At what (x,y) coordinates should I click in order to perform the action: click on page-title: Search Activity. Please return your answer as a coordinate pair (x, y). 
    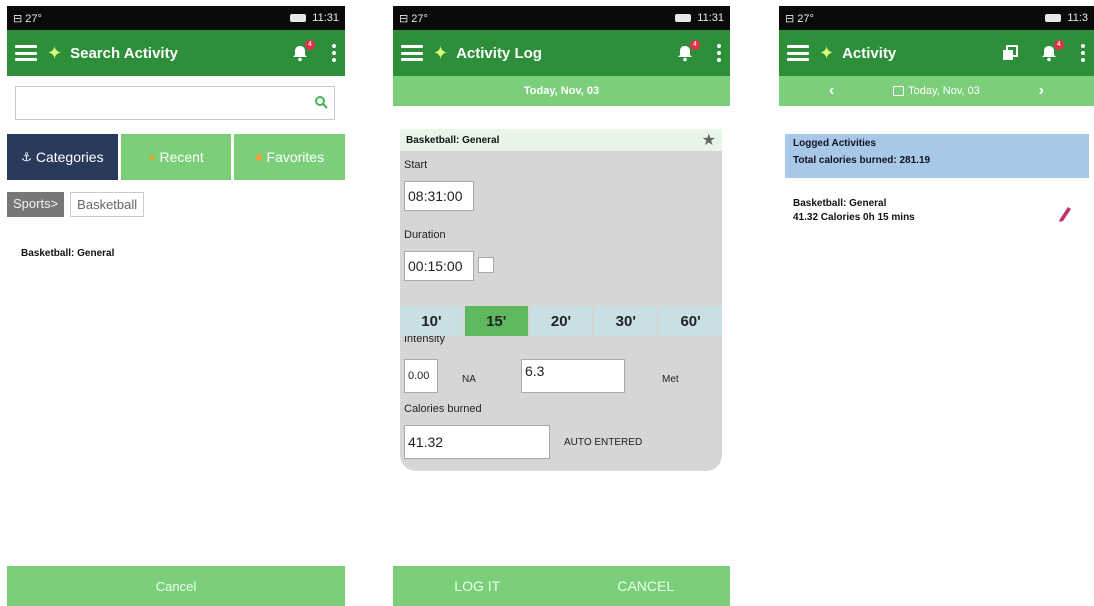
    Looking at the image, I should click on (124, 53).